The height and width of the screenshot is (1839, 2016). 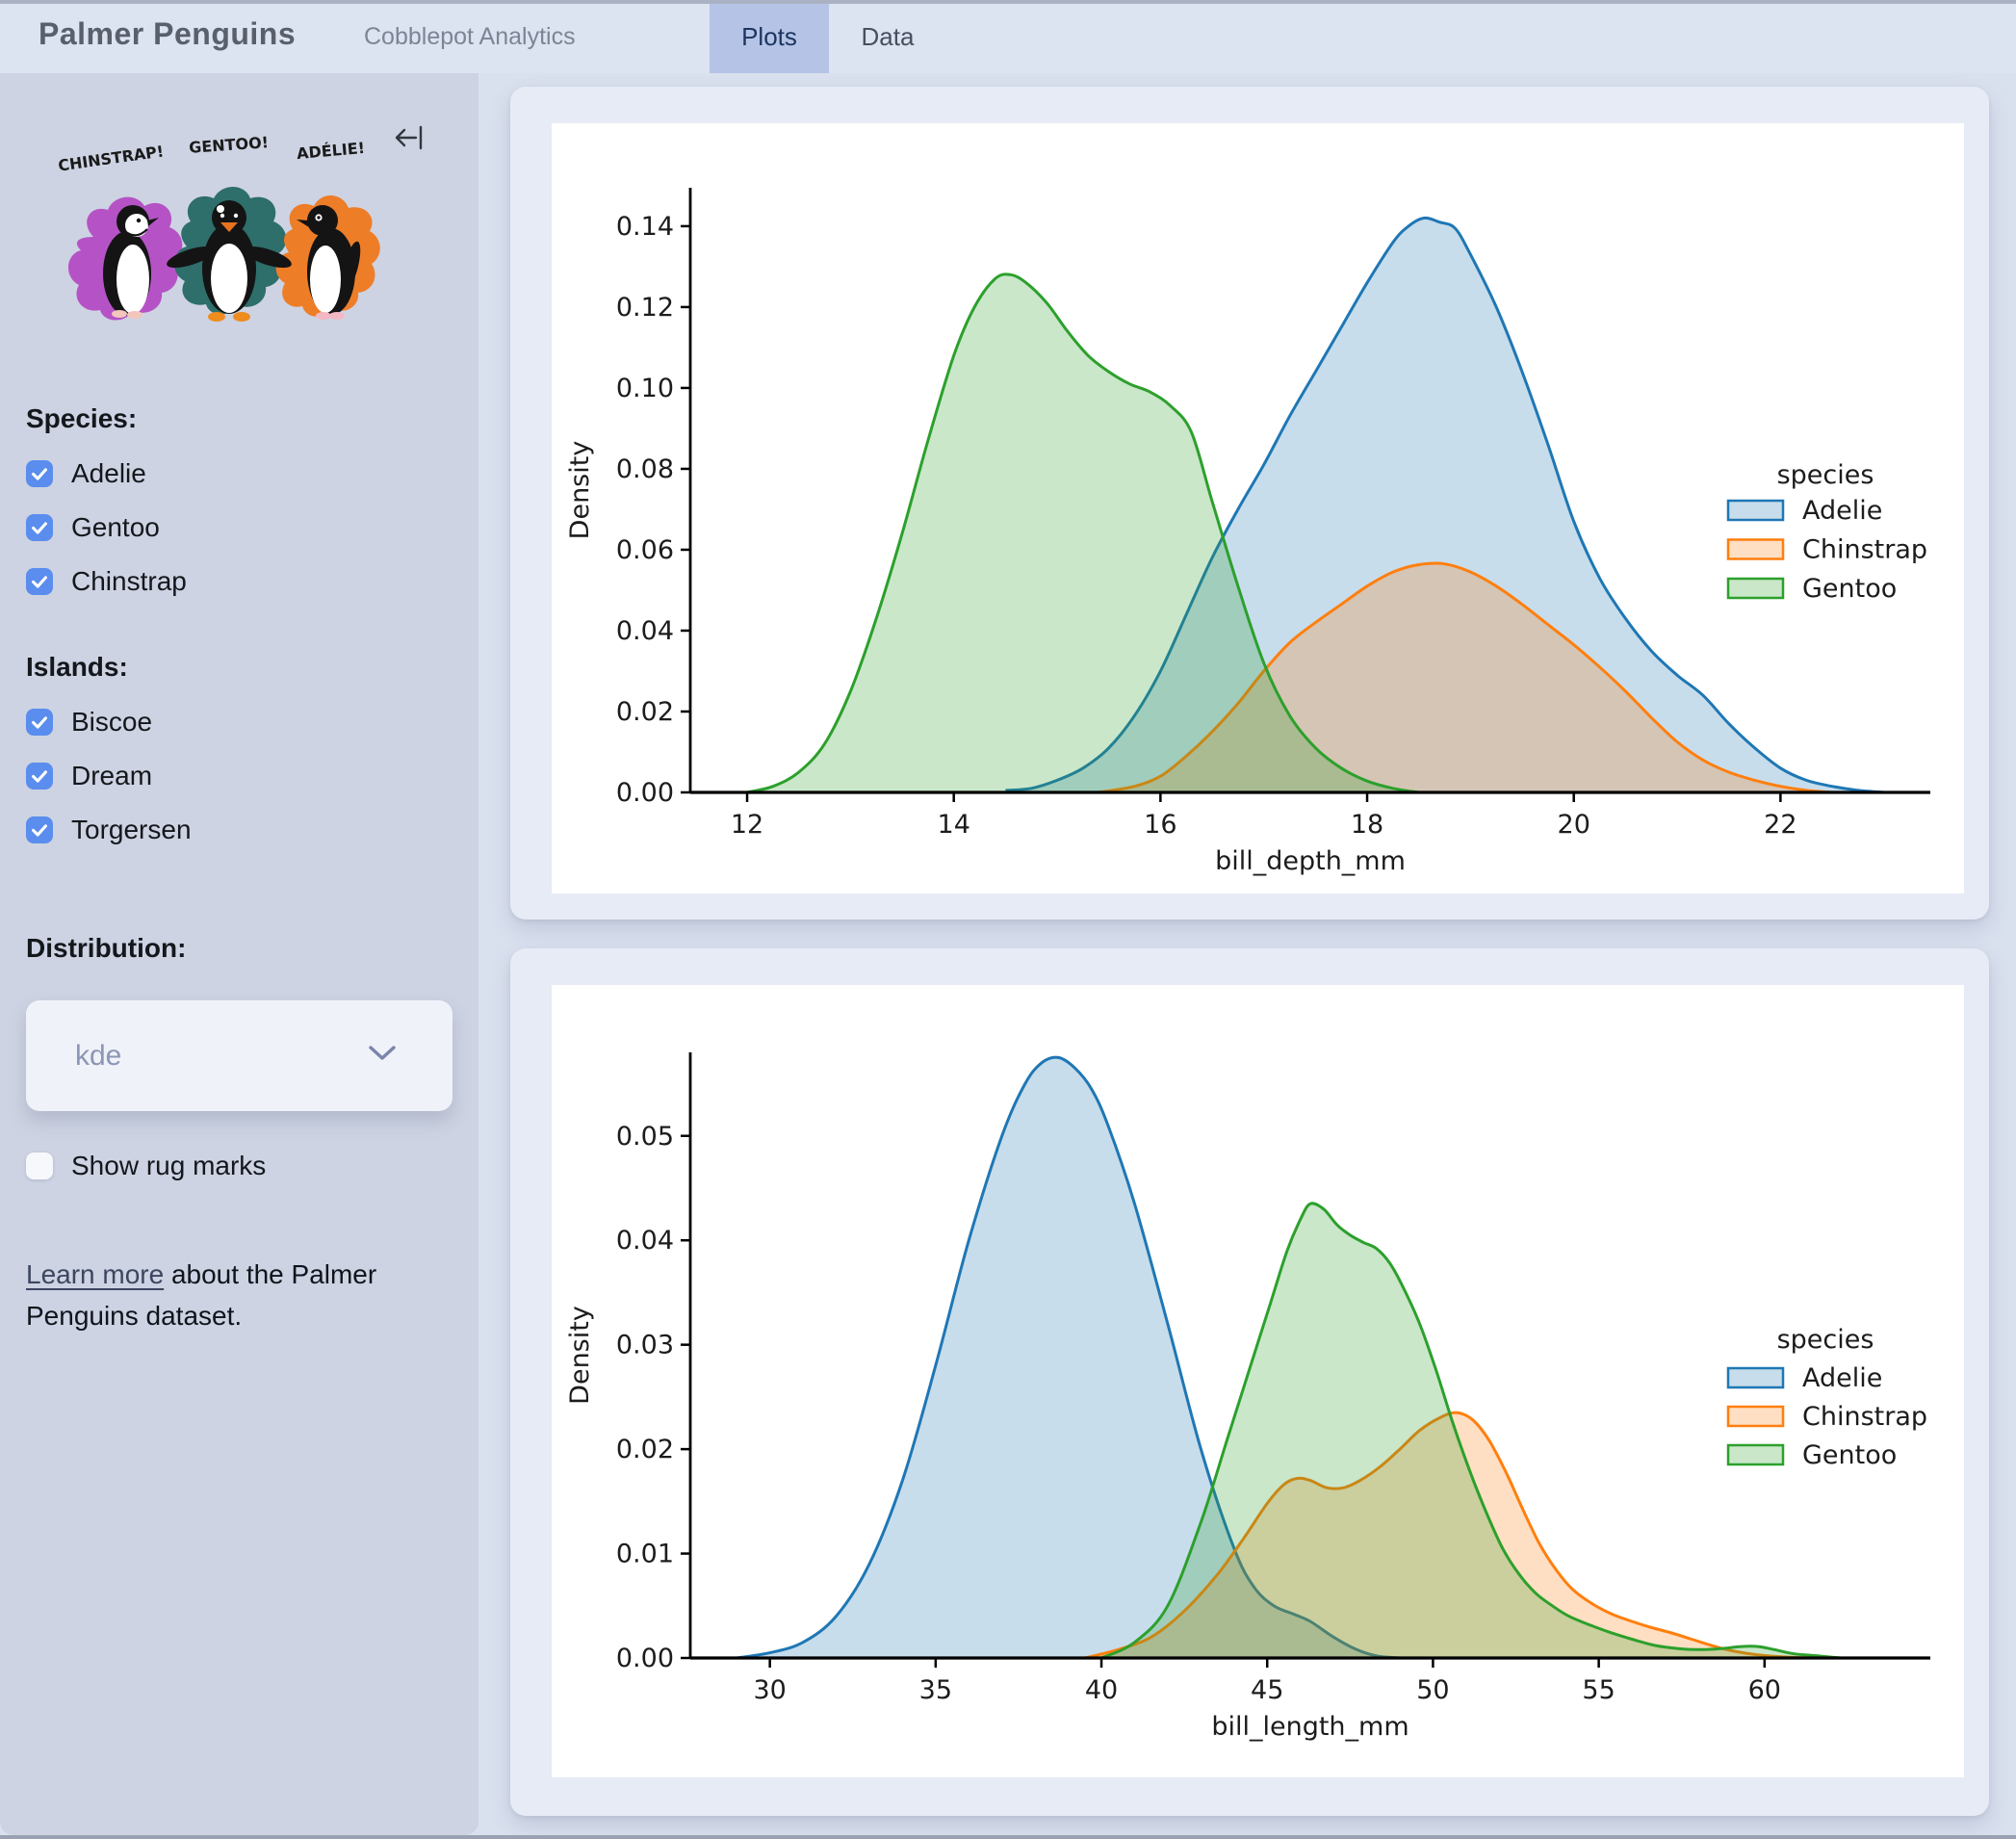 I want to click on penguins-artwork-image: CHINSTRAP! GENTOO! ADÉLIE!, so click(x=216, y=232).